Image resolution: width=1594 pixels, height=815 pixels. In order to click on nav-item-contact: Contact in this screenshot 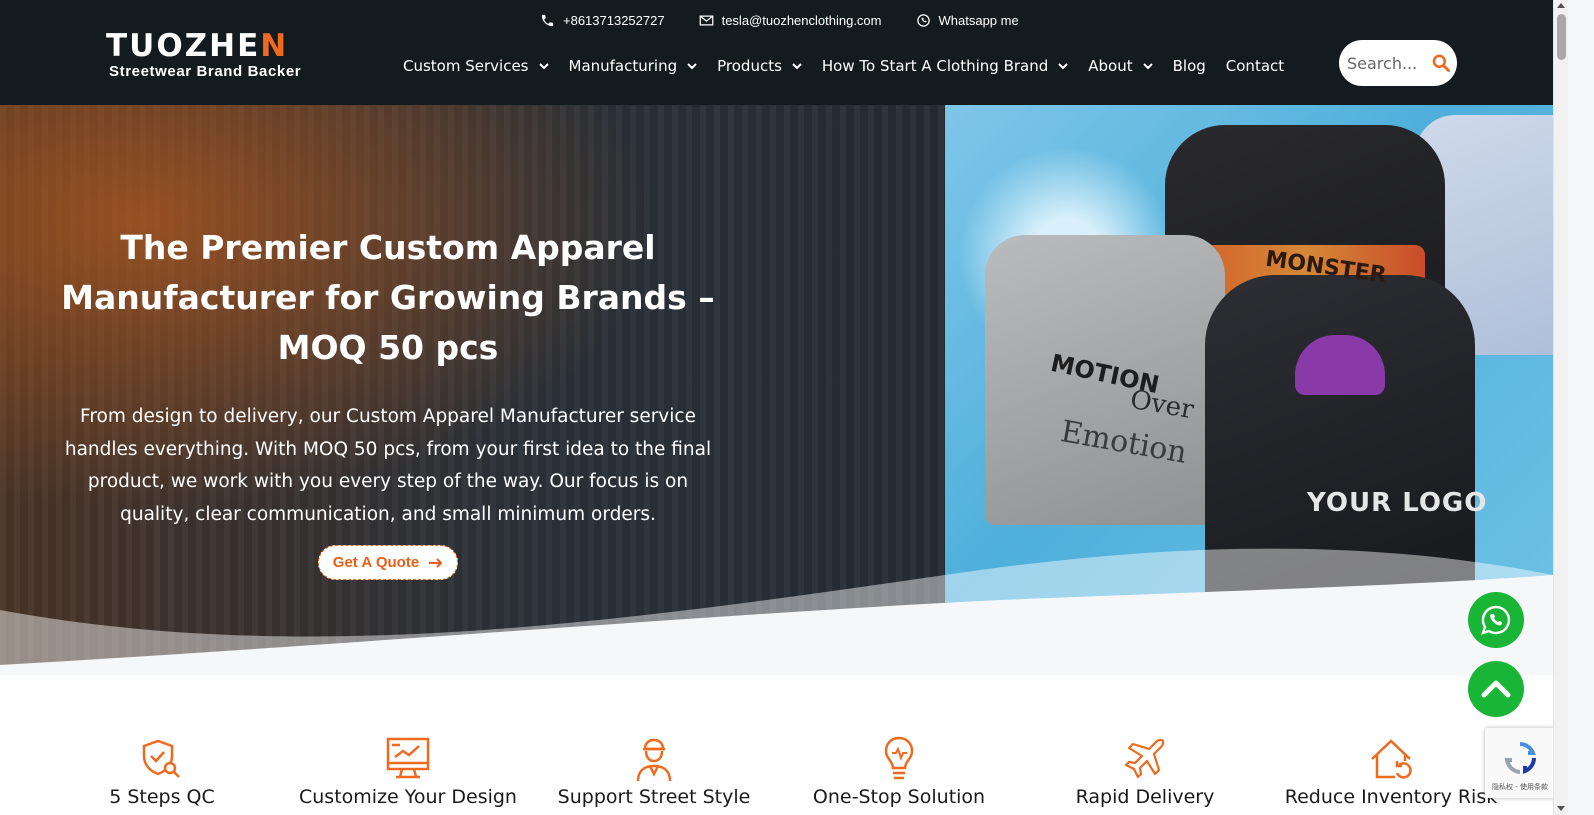, I will do `click(1255, 66)`.